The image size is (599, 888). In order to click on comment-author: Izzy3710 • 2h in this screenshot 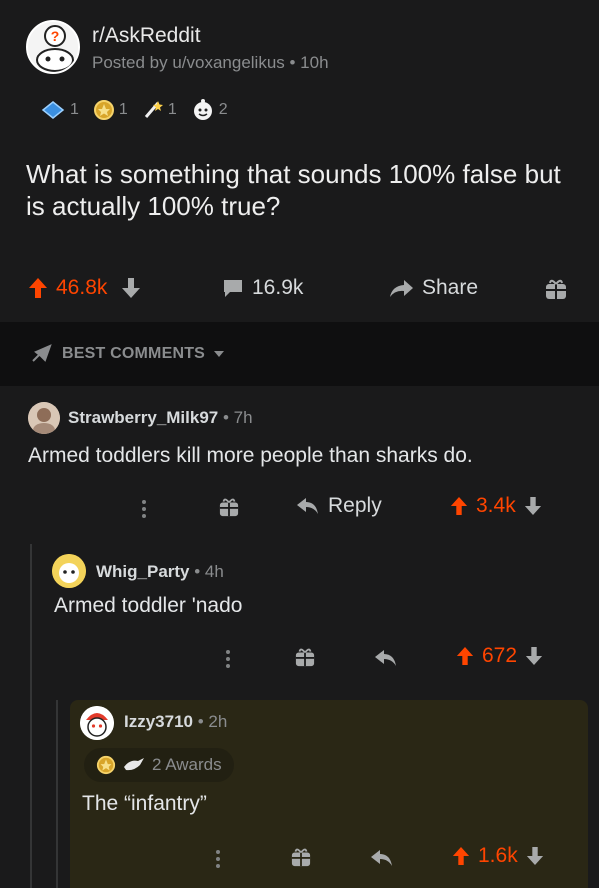, I will do `click(175, 722)`.